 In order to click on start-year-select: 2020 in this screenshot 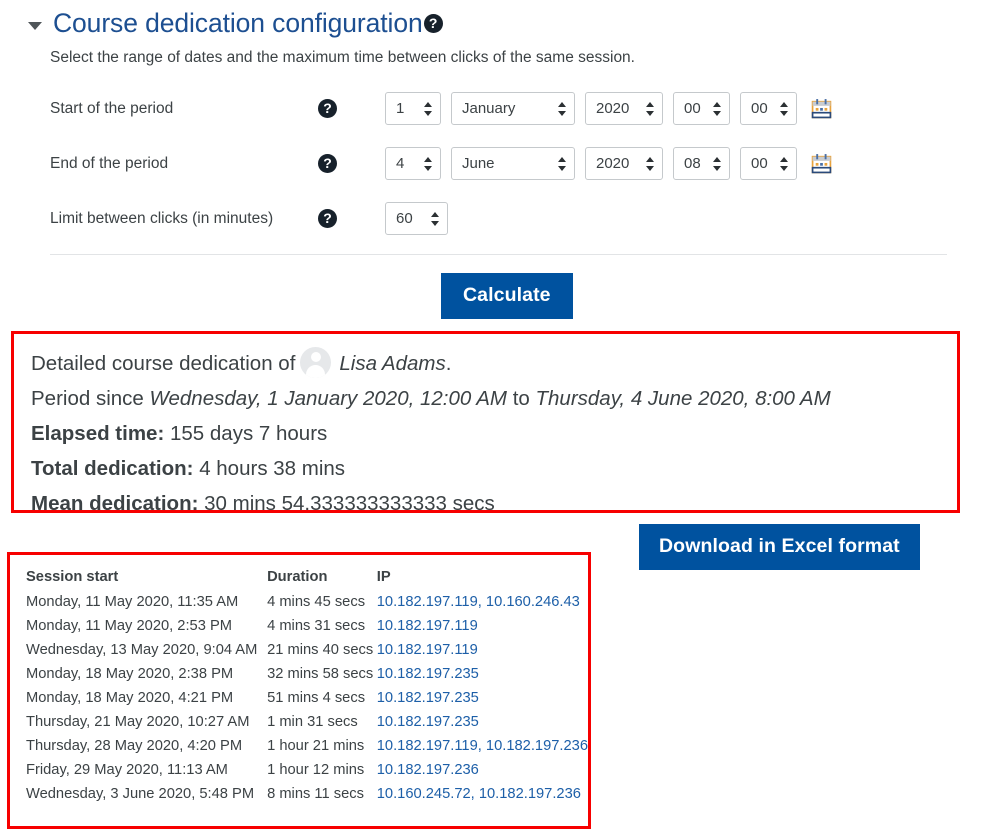, I will do `click(624, 108)`.